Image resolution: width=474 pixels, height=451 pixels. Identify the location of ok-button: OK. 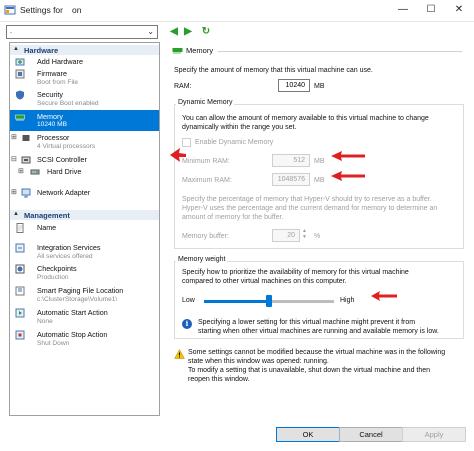
(308, 434).